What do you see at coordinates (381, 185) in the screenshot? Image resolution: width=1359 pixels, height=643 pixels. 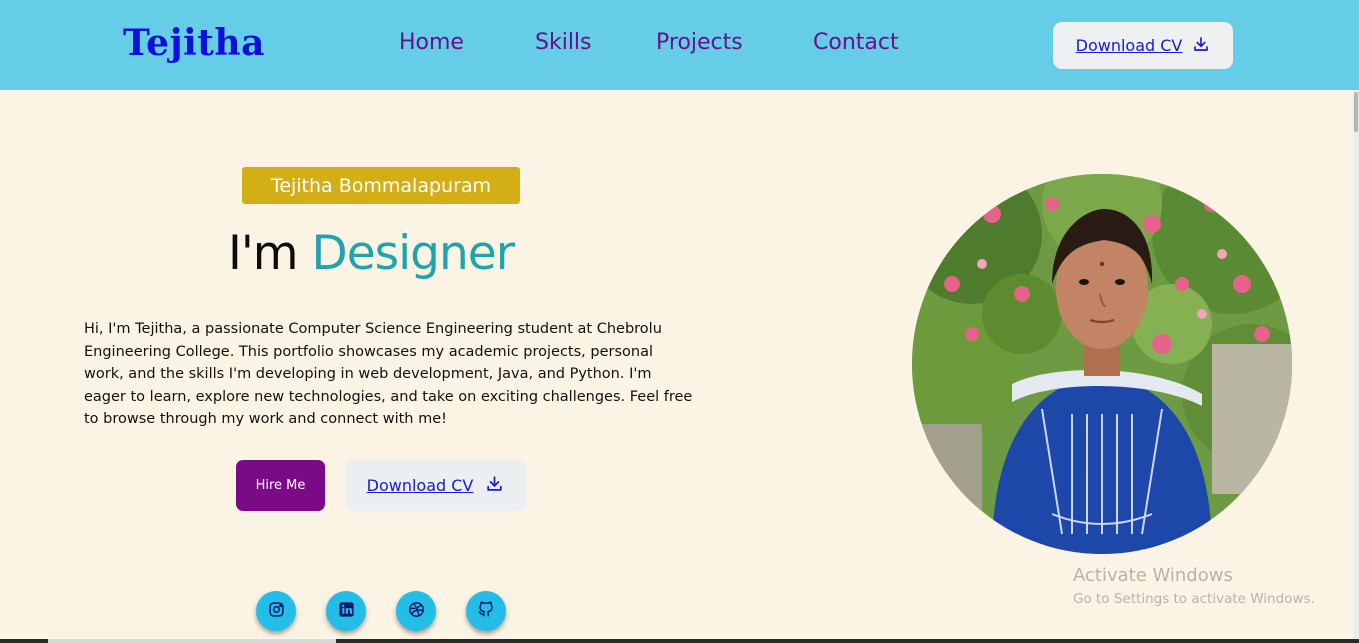 I see `name-badge: Tejitha Bommalapuram` at bounding box center [381, 185].